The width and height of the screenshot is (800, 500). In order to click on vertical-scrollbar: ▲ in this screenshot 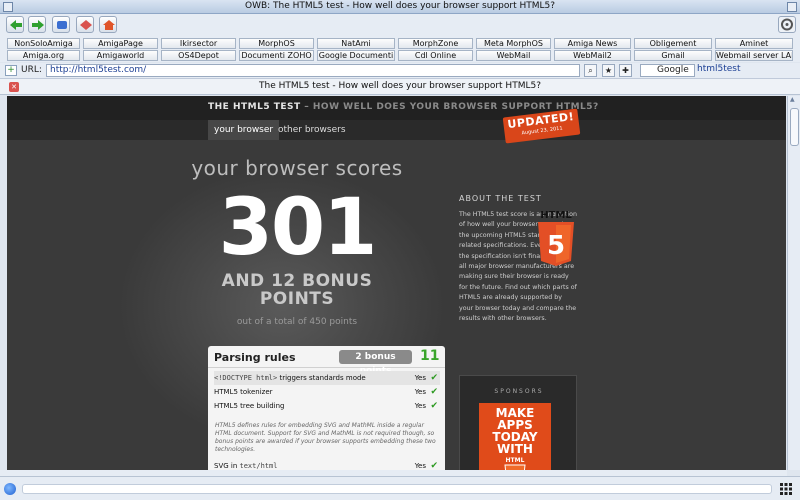, I will do `click(793, 283)`.